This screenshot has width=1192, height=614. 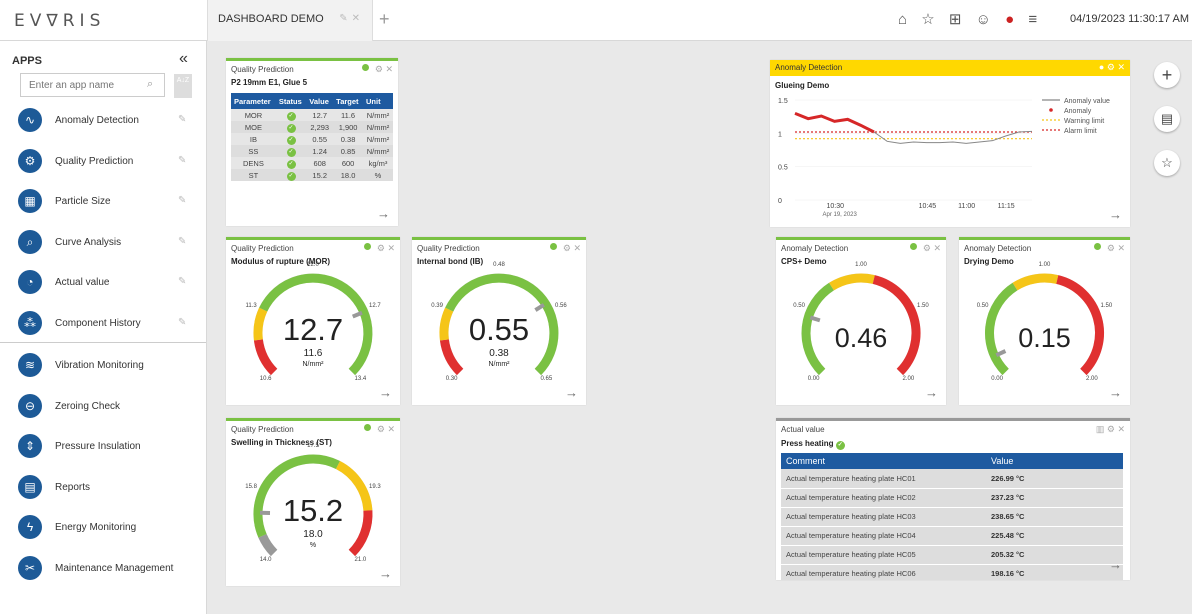 I want to click on columns-icon: ▥, so click(x=1100, y=429).